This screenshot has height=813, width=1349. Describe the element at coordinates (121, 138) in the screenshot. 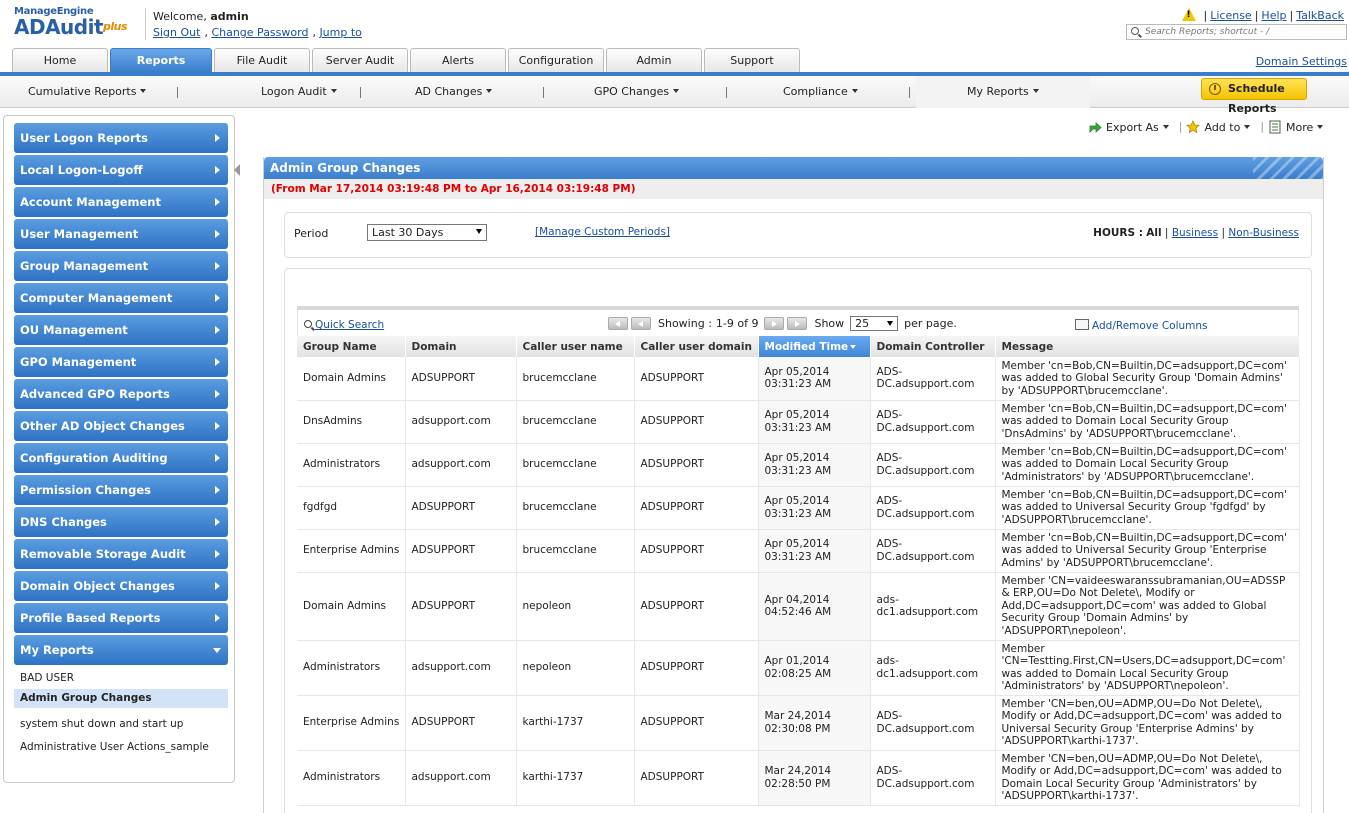

I see `sidebar-item-user-logon-reports: User Logon Reports` at that location.